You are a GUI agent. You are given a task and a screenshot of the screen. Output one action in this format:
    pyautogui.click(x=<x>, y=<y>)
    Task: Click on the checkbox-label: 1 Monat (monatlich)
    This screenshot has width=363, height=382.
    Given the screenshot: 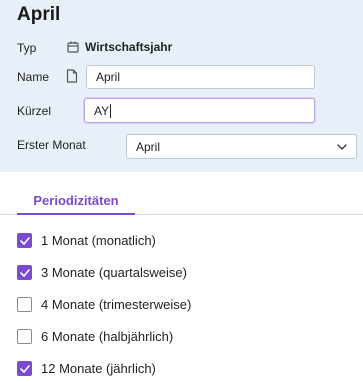 What is the action you would take?
    pyautogui.click(x=98, y=240)
    